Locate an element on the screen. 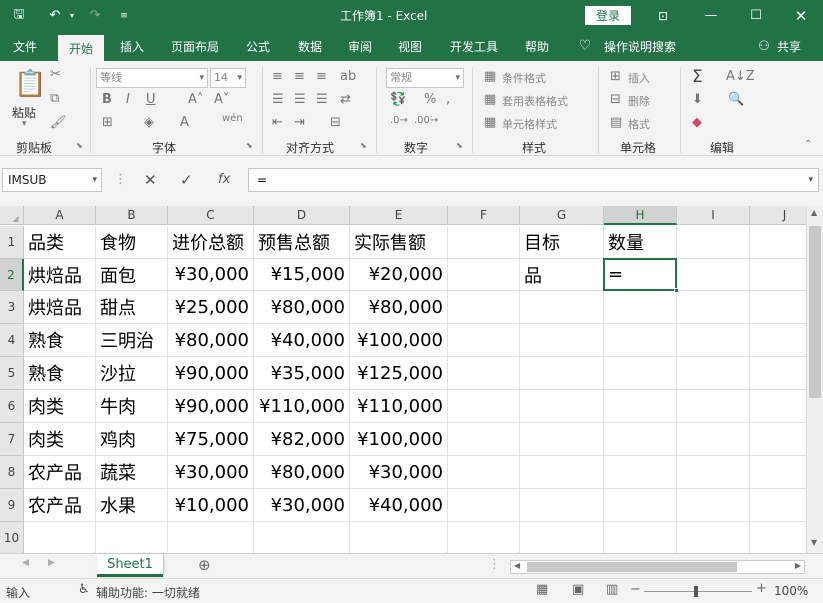  cell-b8: 蔬菜 is located at coordinates (132, 472).